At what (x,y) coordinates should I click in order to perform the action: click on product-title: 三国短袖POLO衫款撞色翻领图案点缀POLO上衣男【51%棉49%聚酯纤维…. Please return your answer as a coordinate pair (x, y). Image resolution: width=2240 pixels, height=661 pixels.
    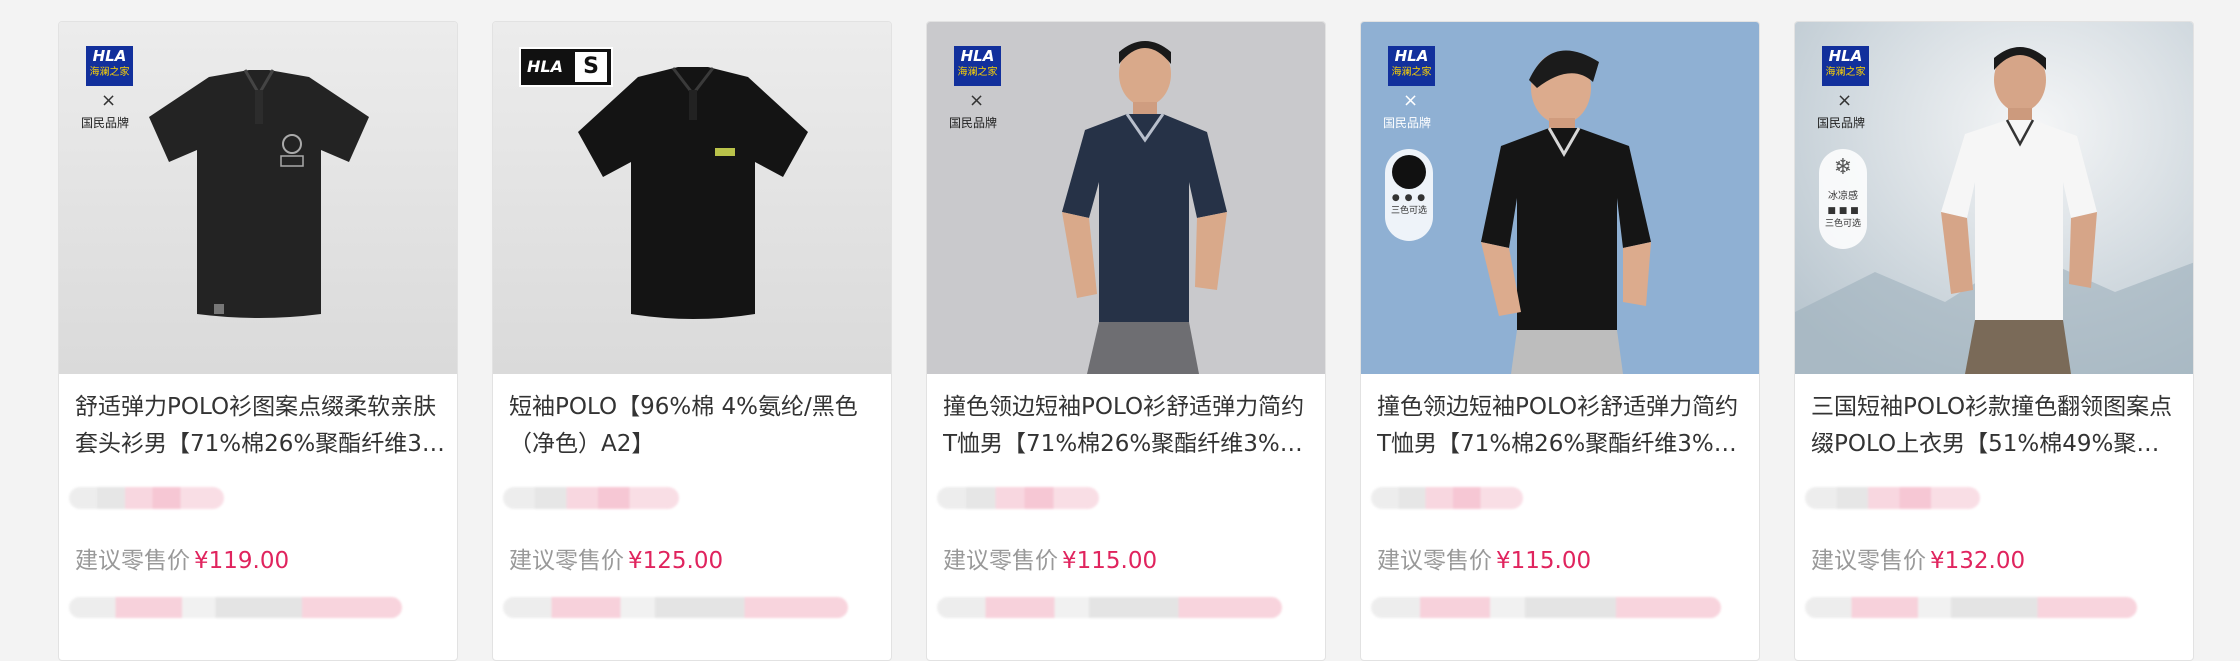
    Looking at the image, I should click on (1996, 426).